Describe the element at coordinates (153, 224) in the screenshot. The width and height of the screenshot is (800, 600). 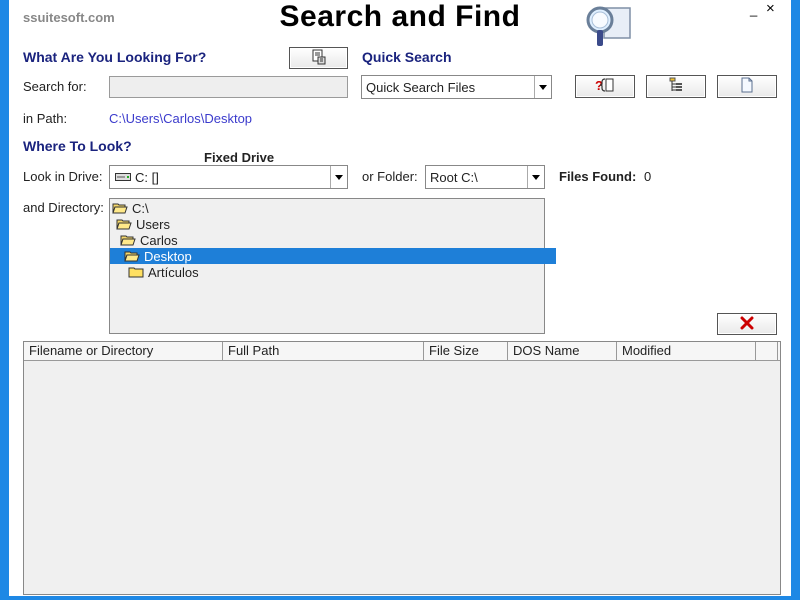
I see `tree-node-label: Users` at that location.